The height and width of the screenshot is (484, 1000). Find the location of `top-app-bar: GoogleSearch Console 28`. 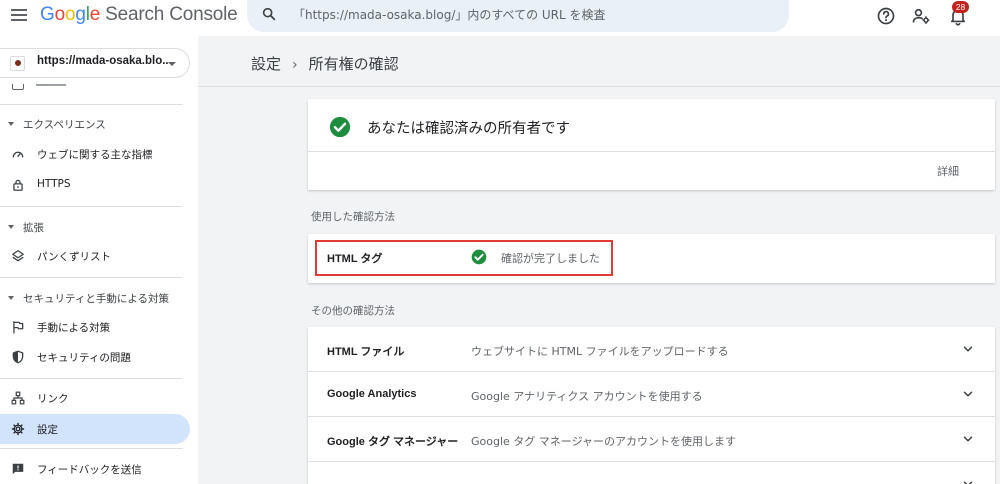

top-app-bar: GoogleSearch Console 28 is located at coordinates (500, 18).